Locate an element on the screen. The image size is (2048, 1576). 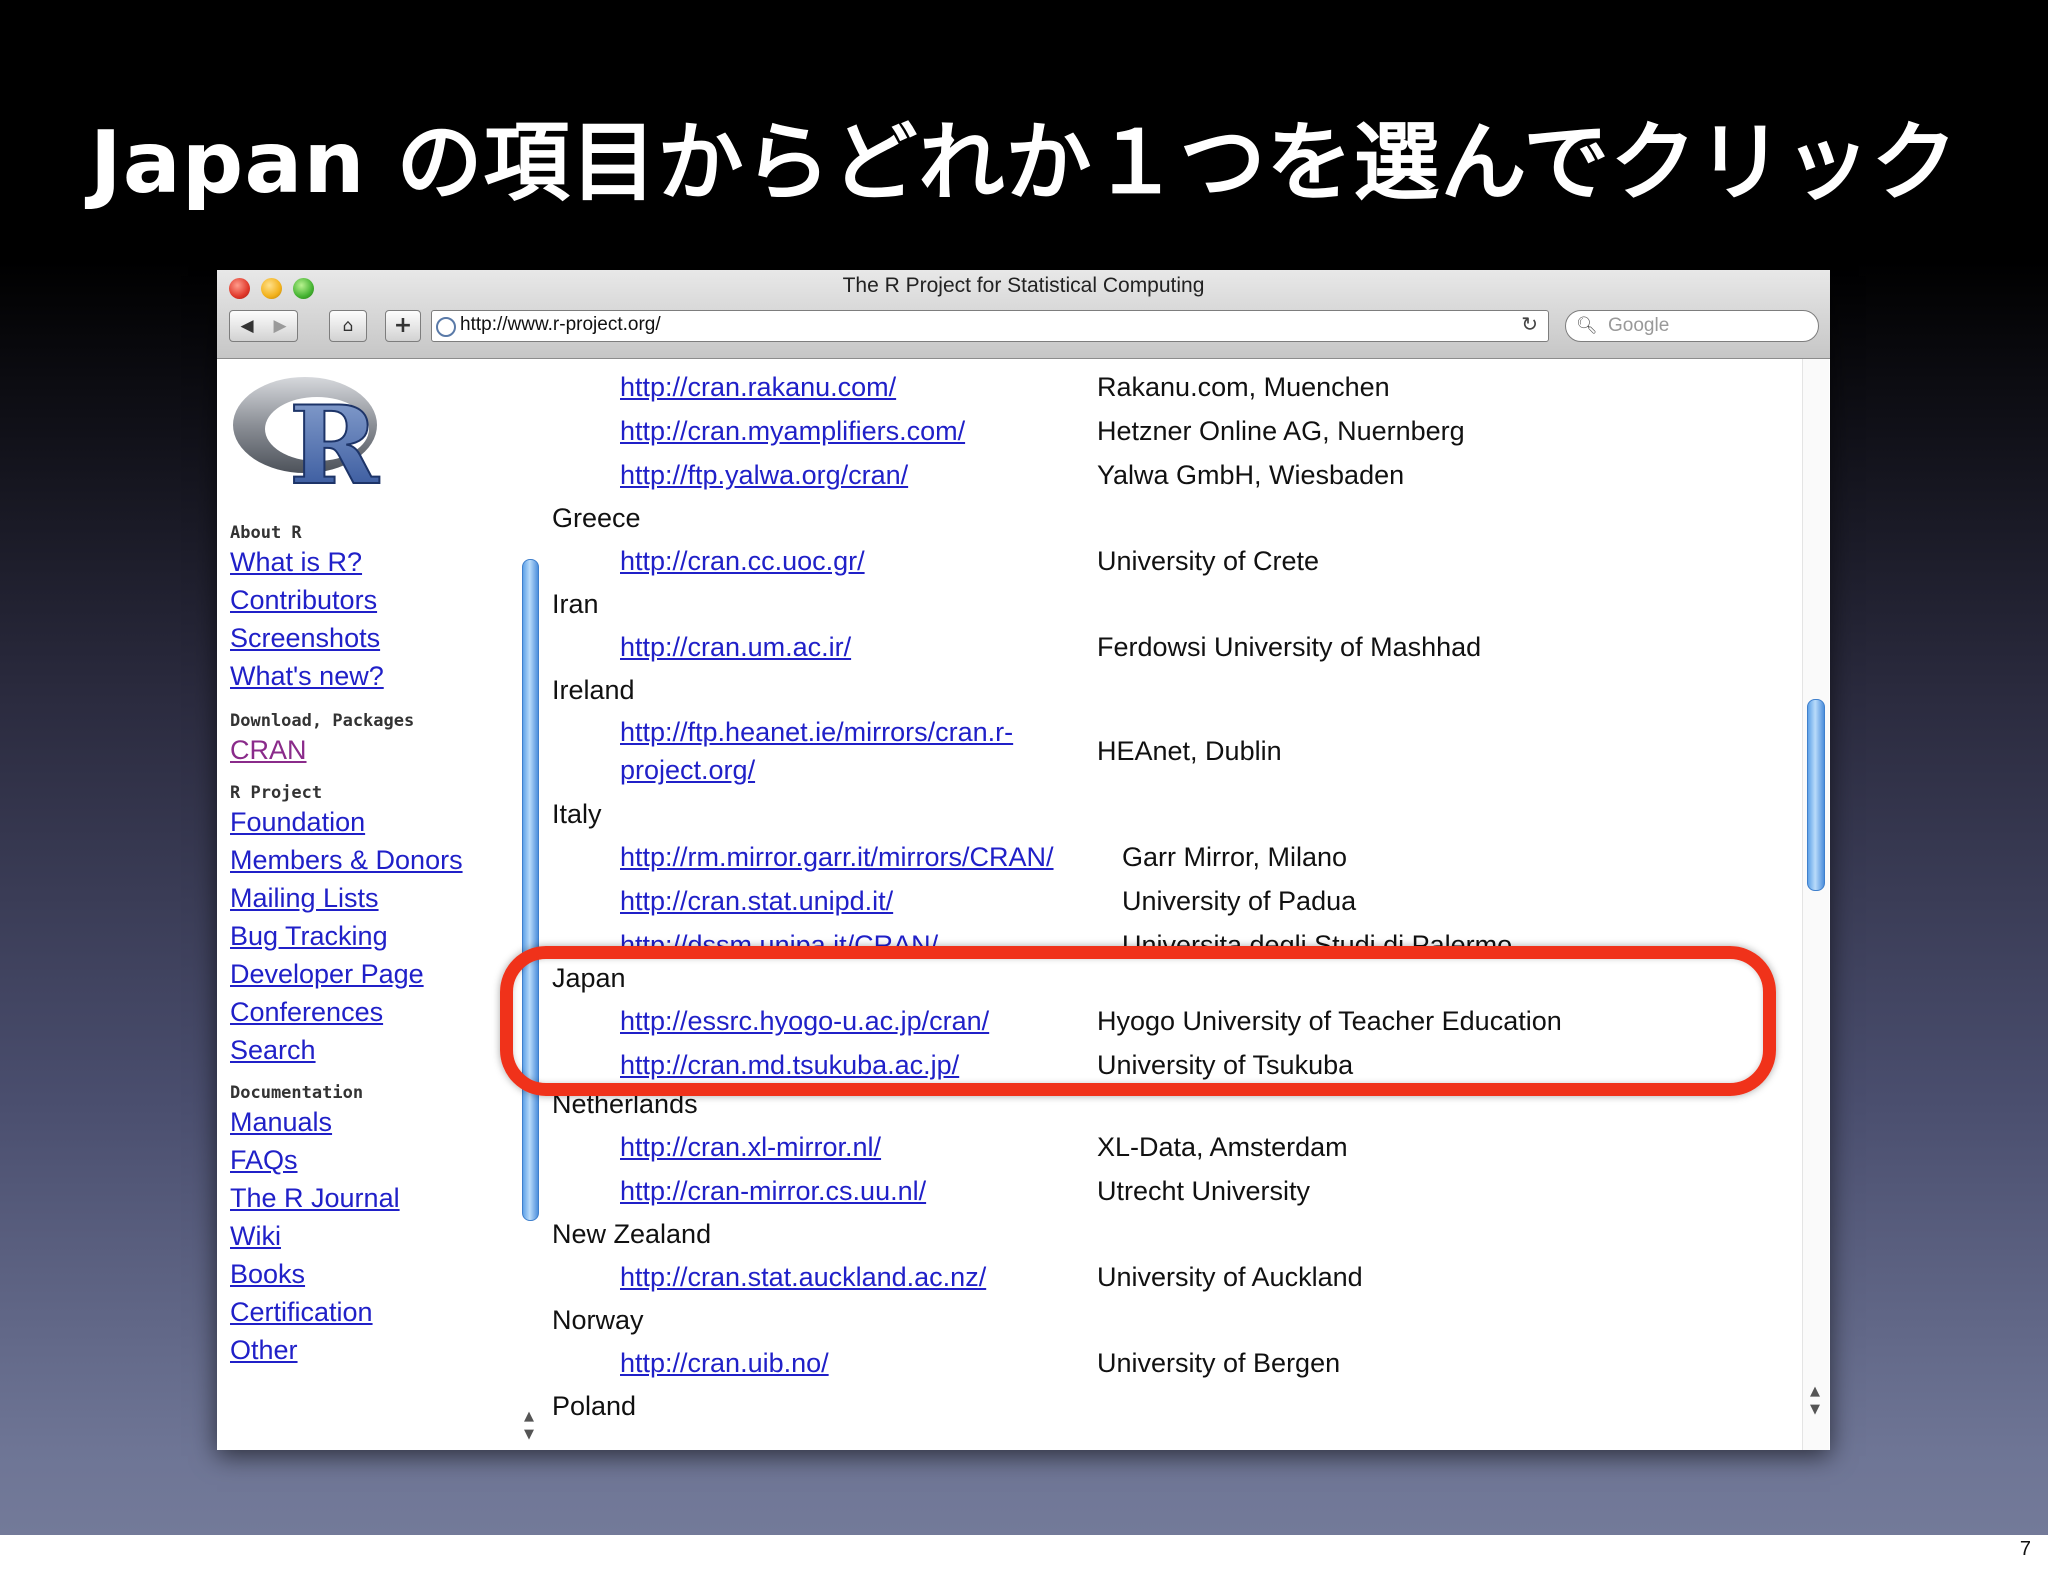
sidebar-link-members-donors: Members & Donors is located at coordinates (370, 860).